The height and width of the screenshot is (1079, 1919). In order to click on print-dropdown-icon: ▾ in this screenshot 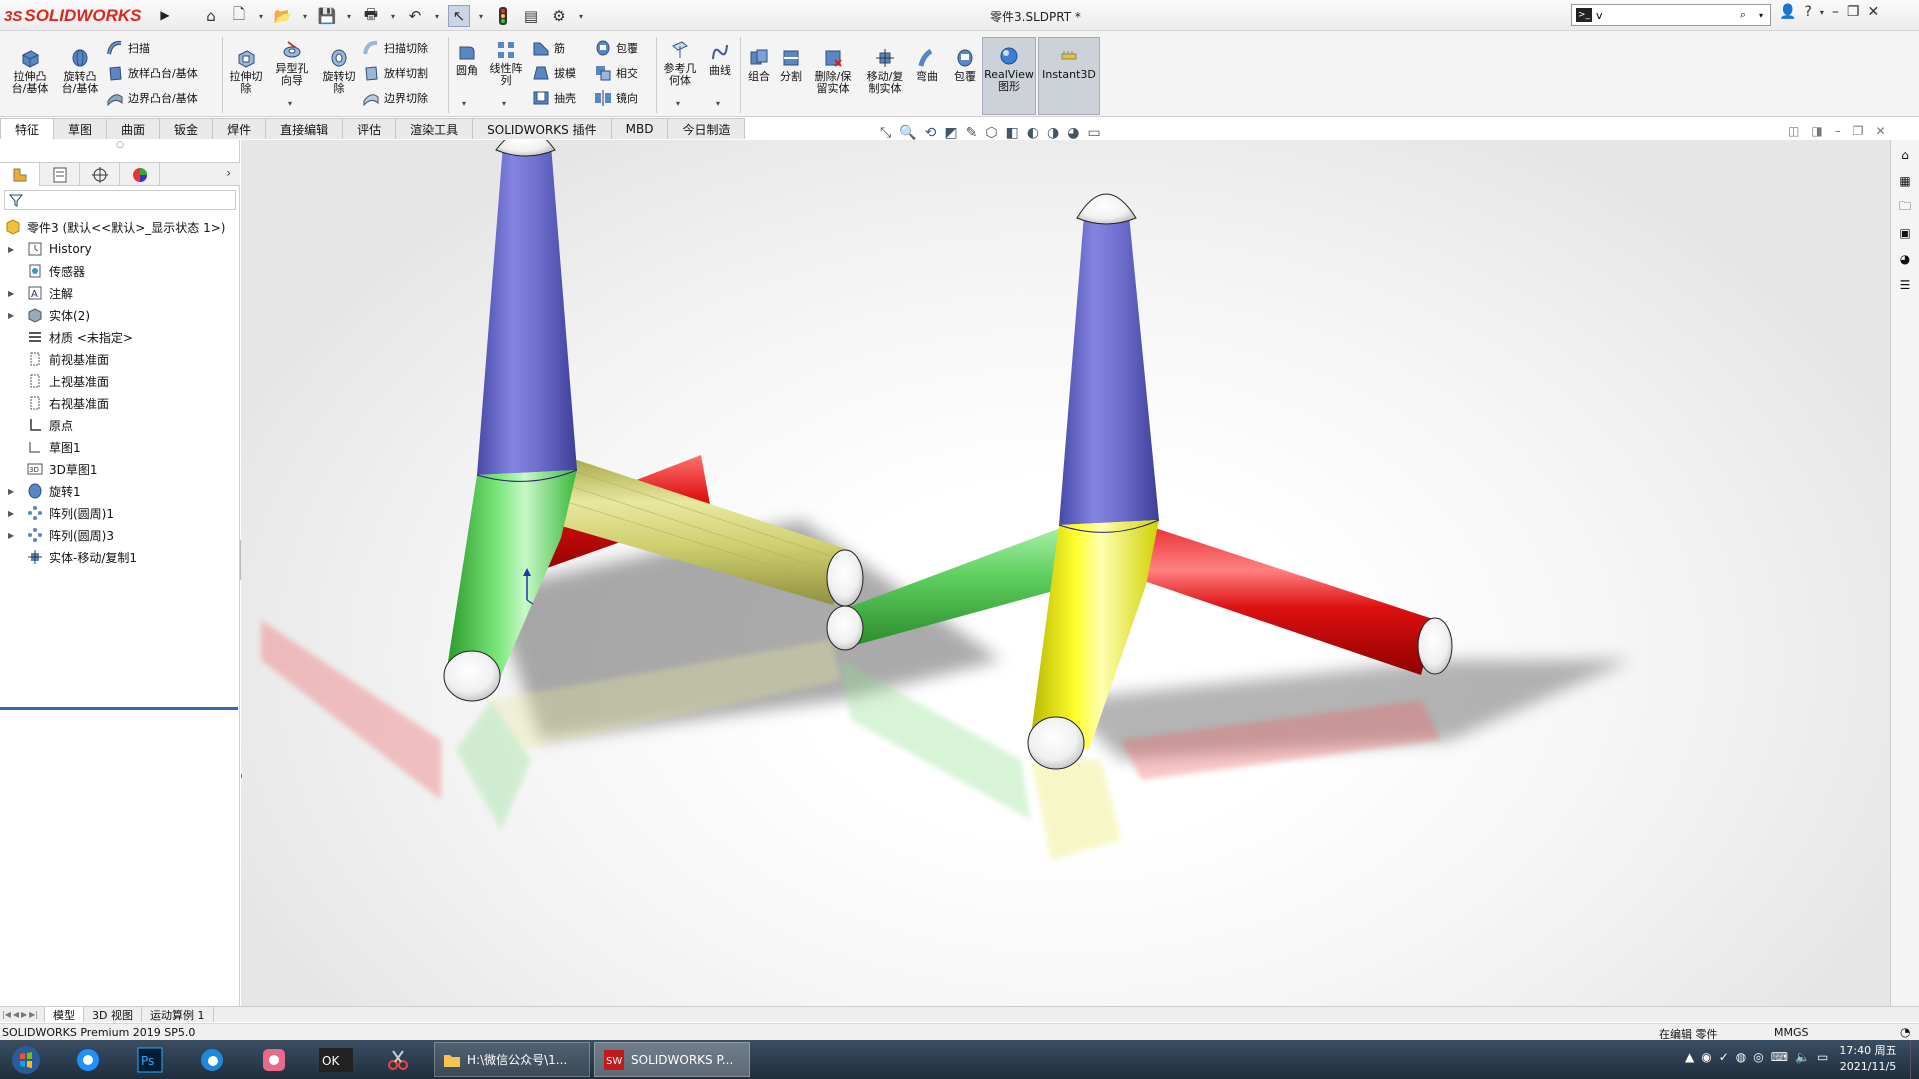, I will do `click(393, 16)`.